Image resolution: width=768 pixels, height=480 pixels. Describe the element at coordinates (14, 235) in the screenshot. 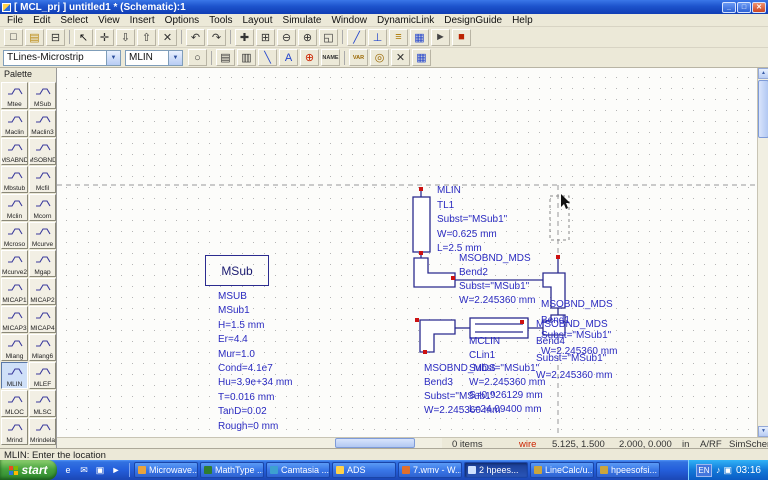

I see `palette-item-mcroso: Mcroso` at that location.